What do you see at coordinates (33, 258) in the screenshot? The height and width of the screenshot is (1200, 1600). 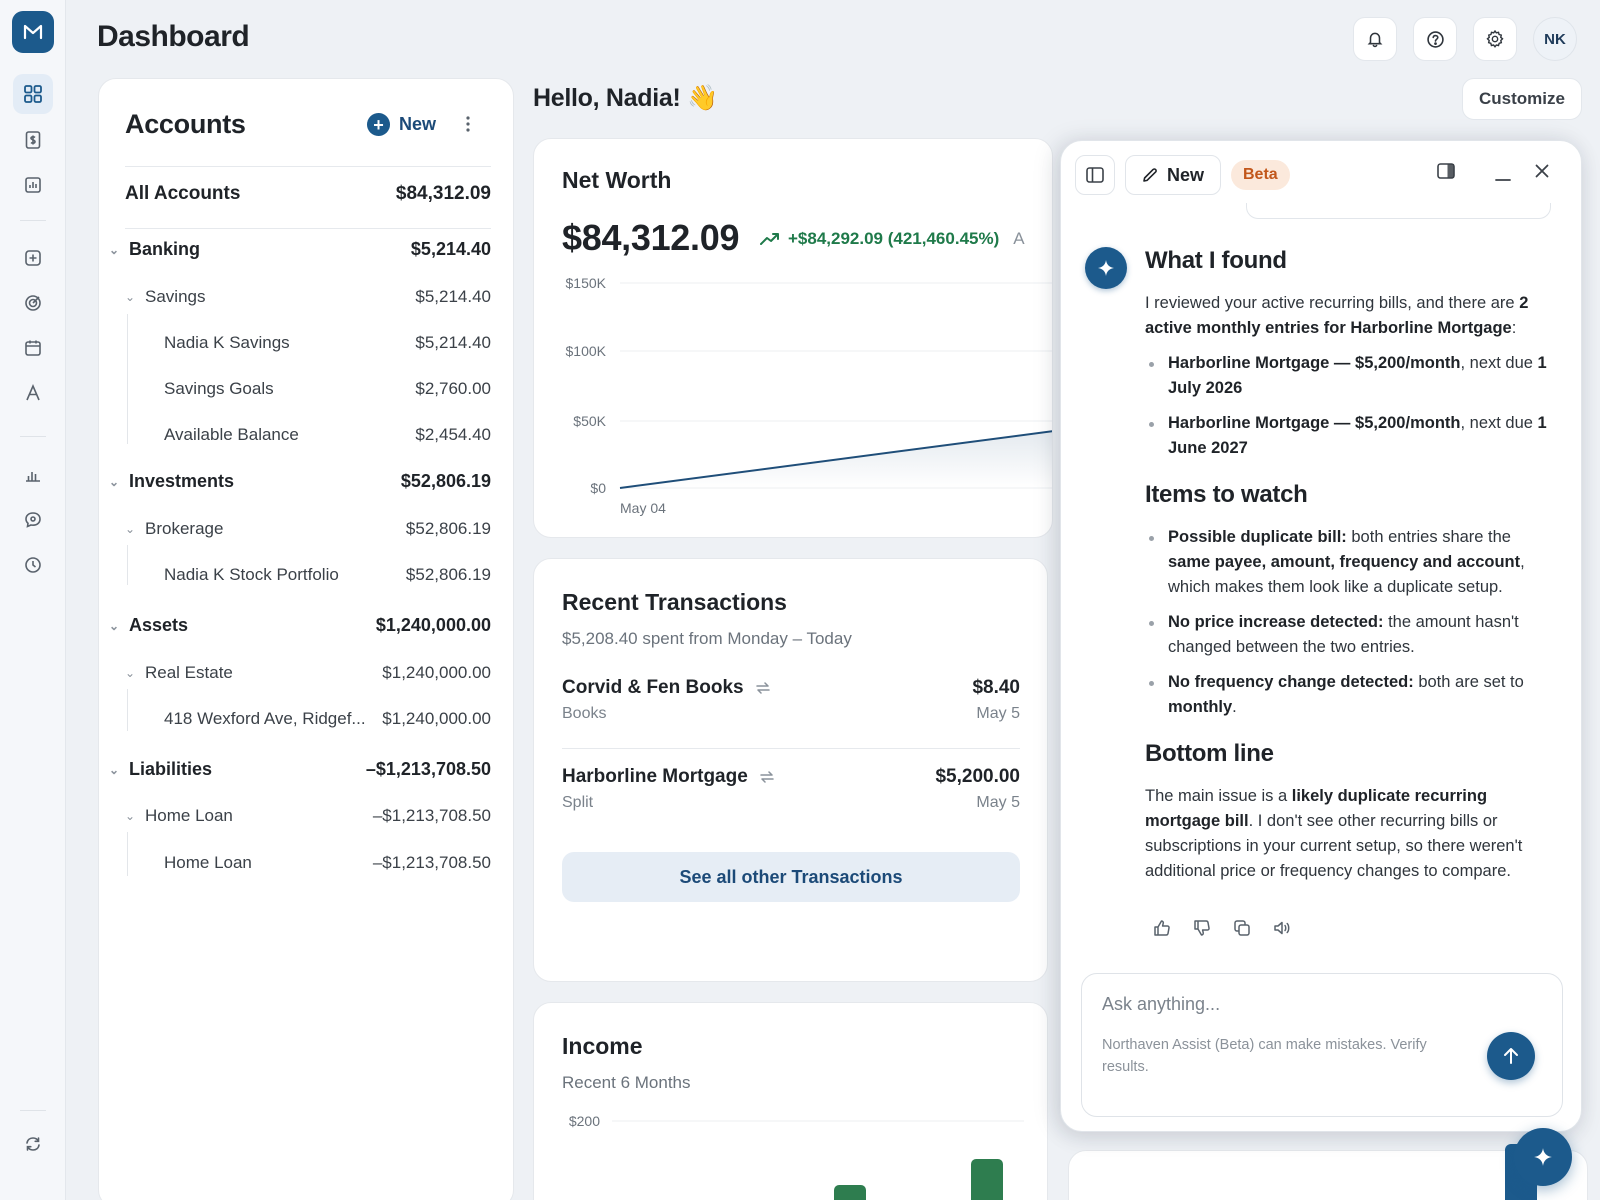 I see `plus-square-icon` at bounding box center [33, 258].